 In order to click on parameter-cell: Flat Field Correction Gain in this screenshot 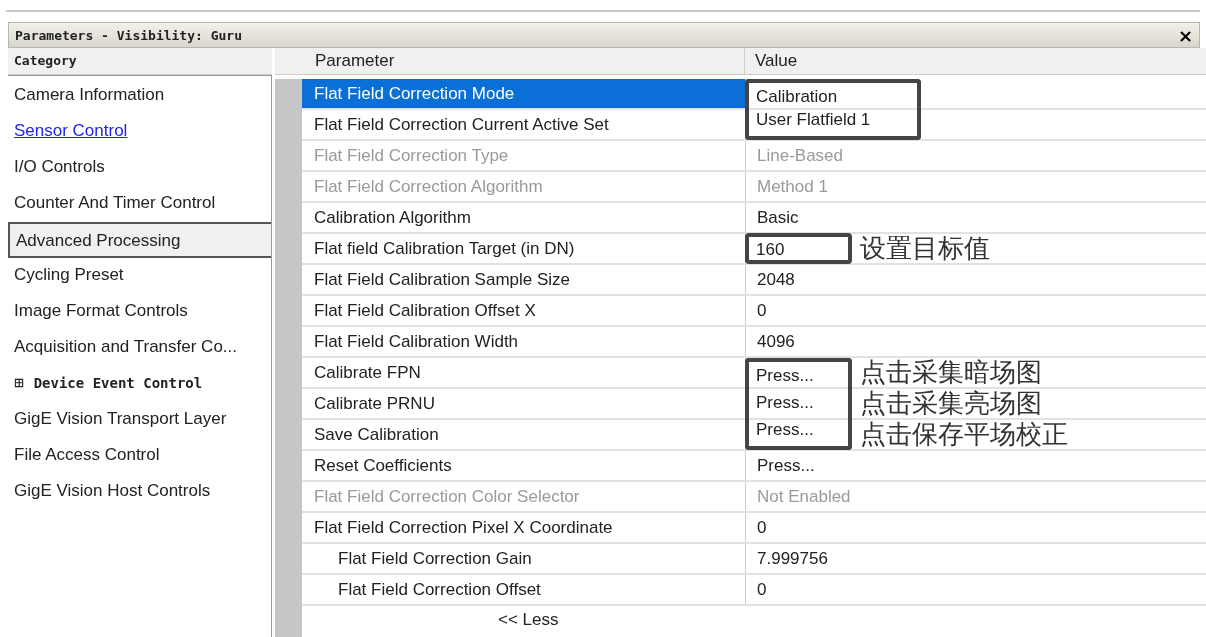, I will do `click(523, 558)`.